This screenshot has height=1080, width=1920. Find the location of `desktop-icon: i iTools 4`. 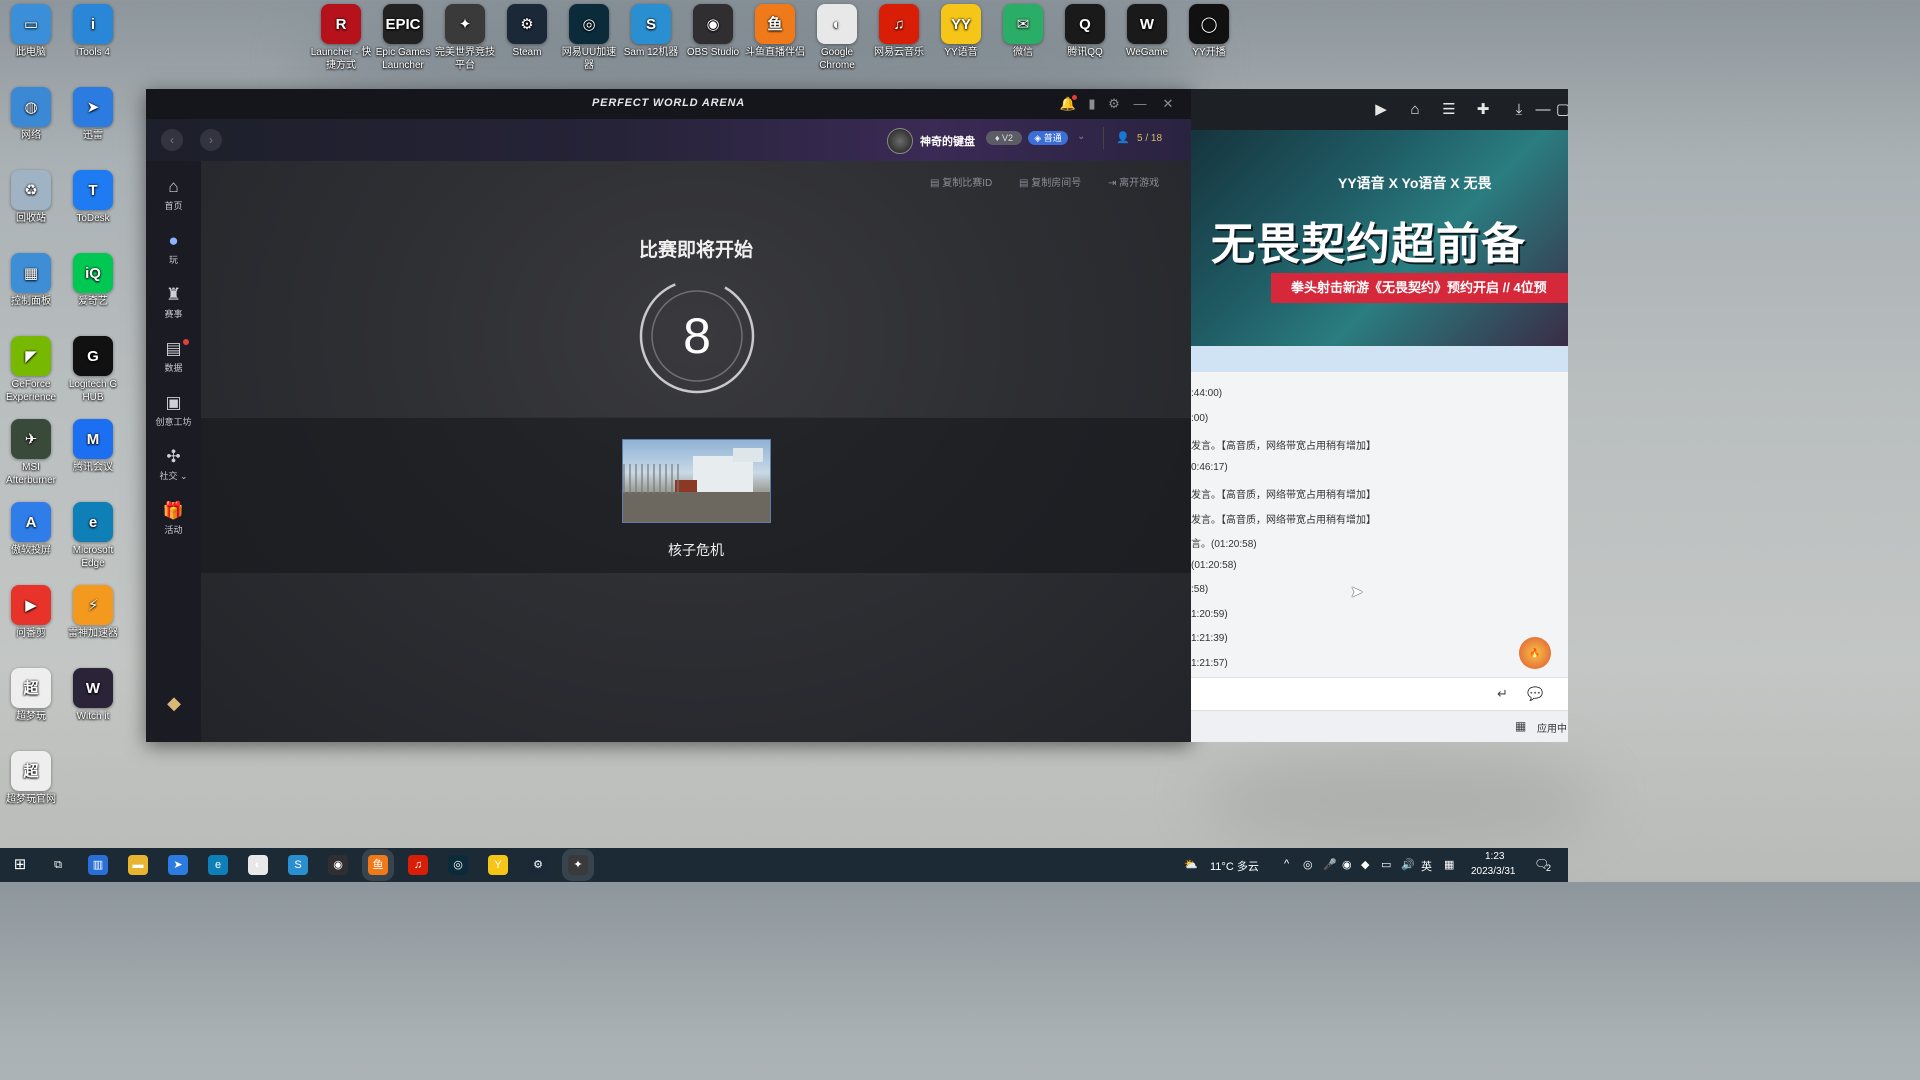

desktop-icon: i iTools 4 is located at coordinates (93, 31).